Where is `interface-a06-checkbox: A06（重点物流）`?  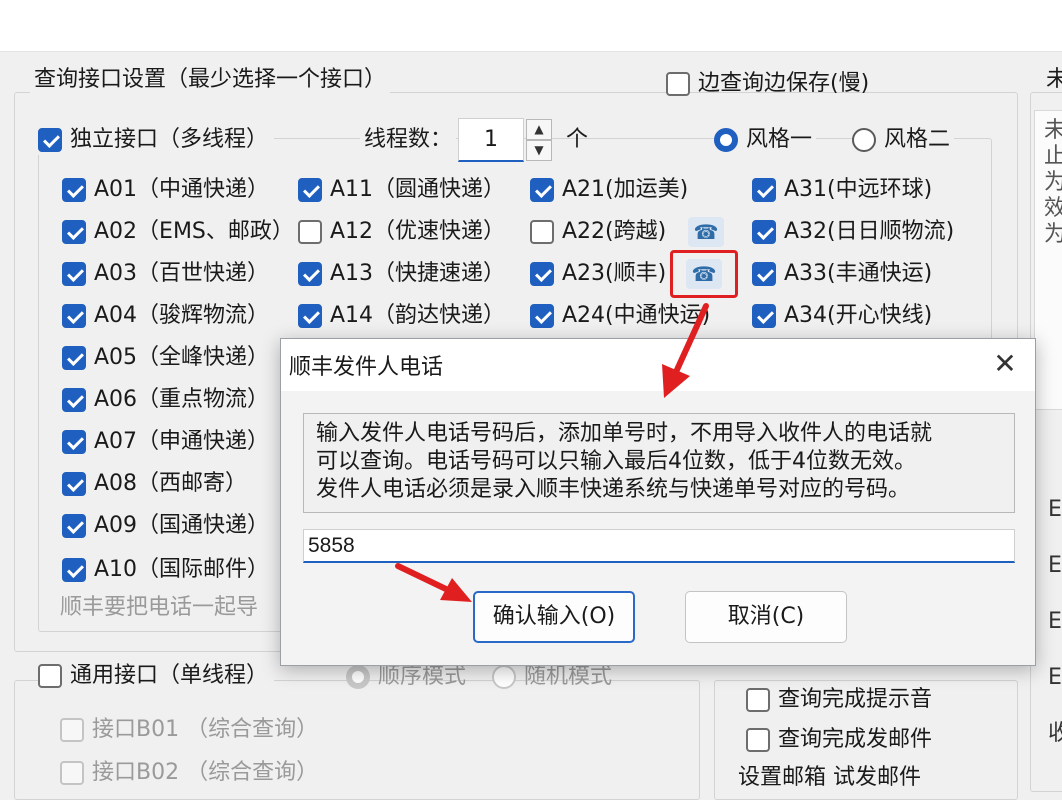 interface-a06-checkbox: A06（重点物流） is located at coordinates (165, 400).